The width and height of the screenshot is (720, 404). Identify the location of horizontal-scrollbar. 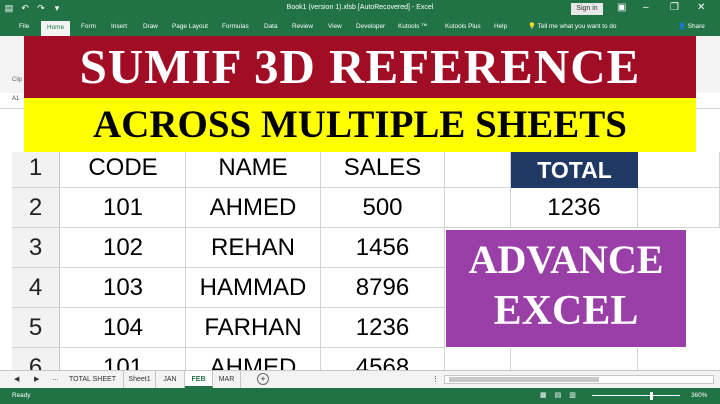
(579, 379).